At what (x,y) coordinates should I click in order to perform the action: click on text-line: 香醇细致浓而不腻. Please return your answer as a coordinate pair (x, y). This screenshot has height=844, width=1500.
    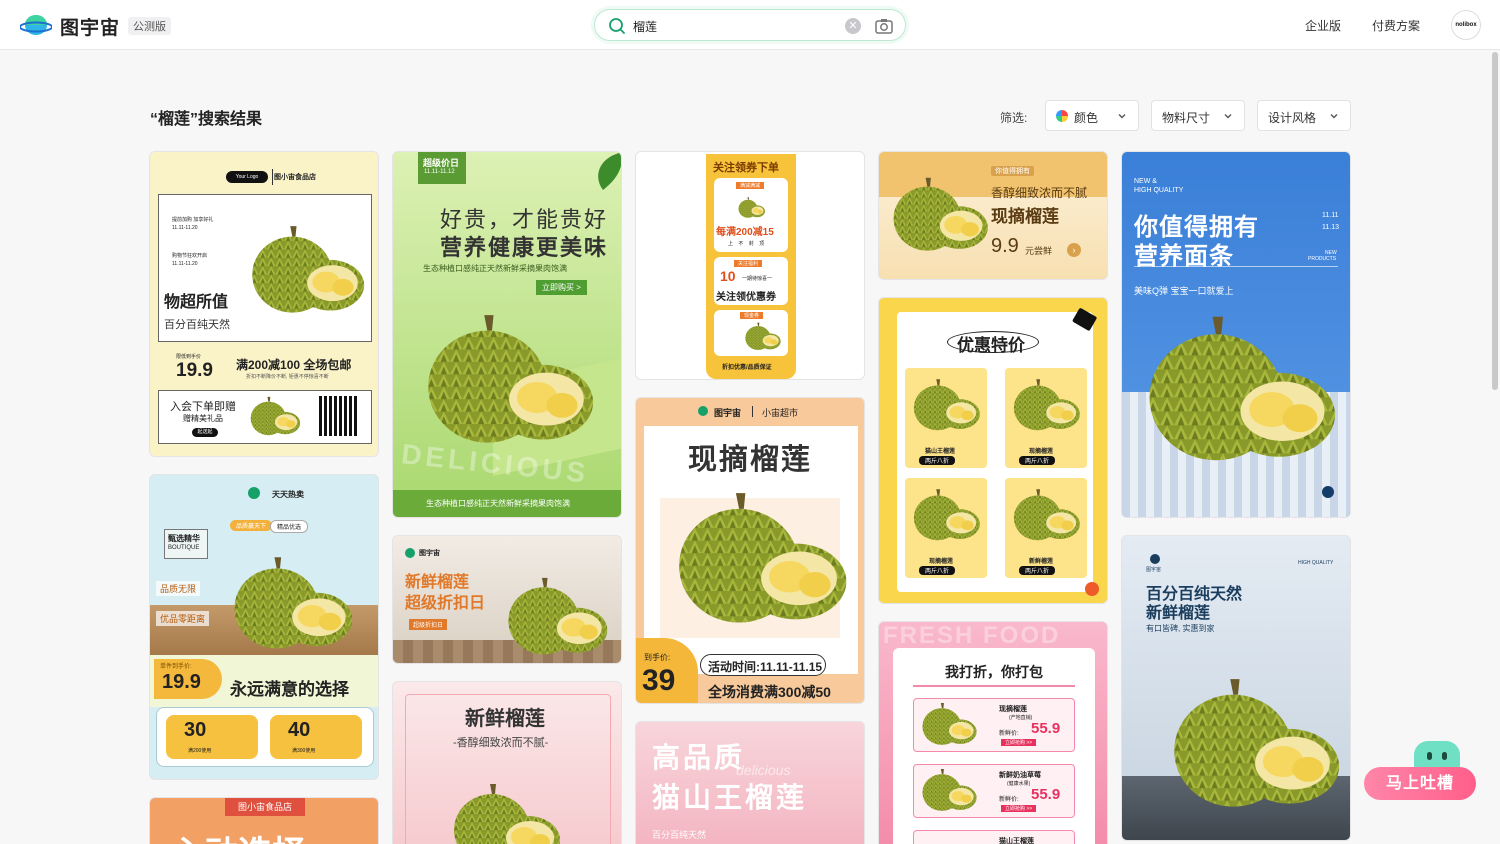
    Looking at the image, I should click on (1039, 193).